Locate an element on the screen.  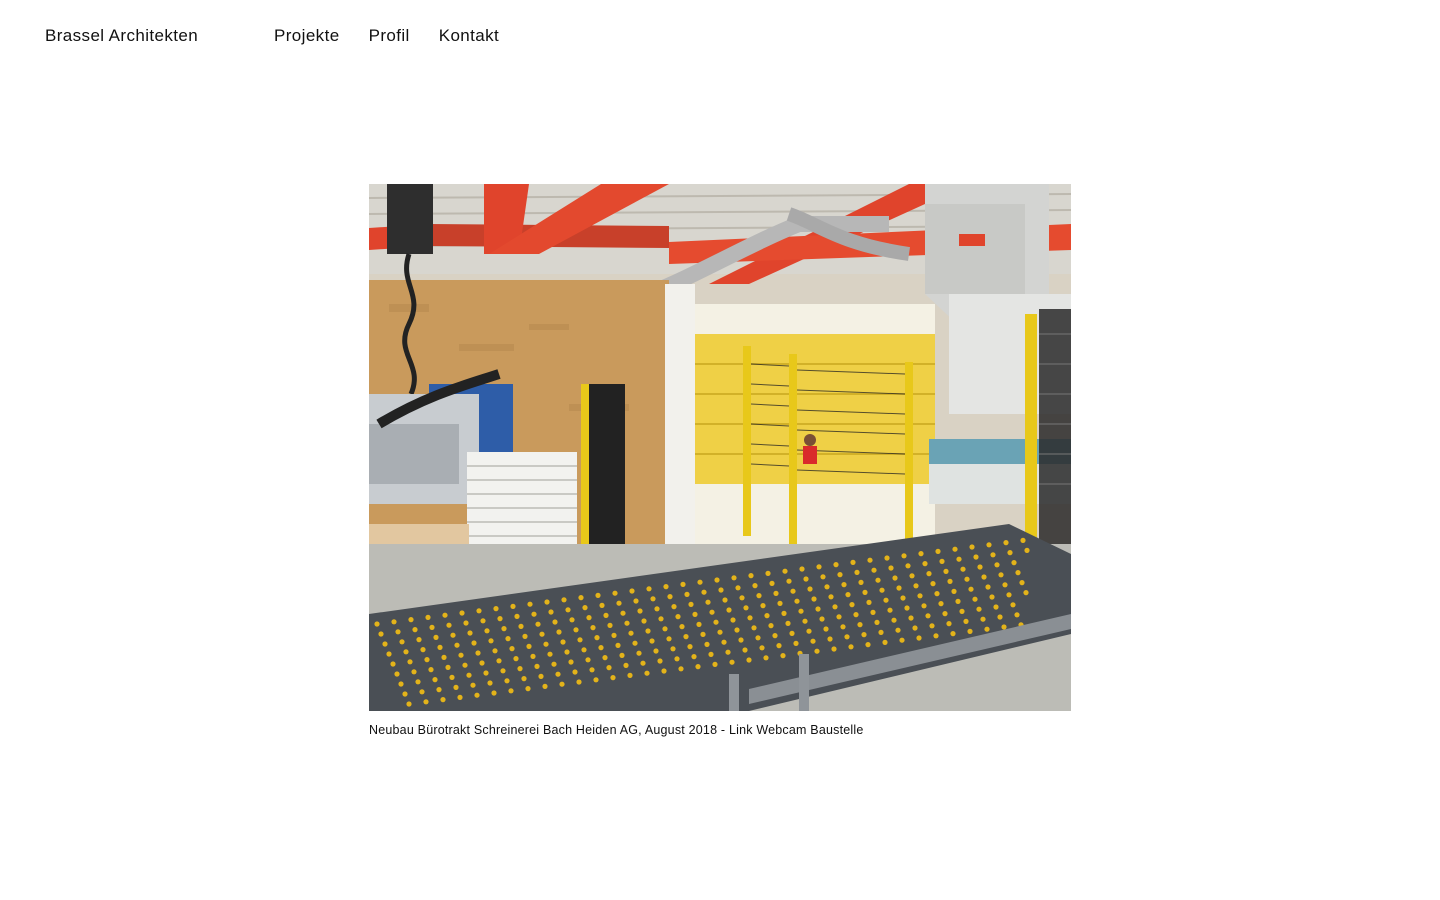
main-nav: Projekte Profil Kontakt is located at coordinates (401, 36).